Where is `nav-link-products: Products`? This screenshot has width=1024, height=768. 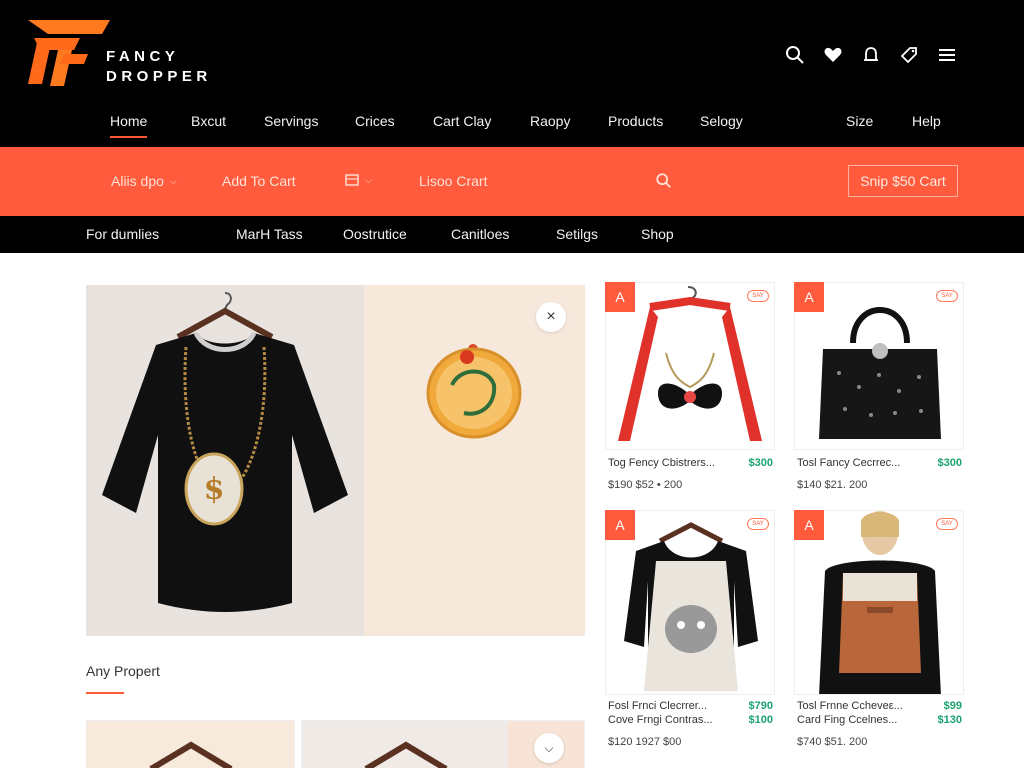
nav-link-products: Products is located at coordinates (635, 121).